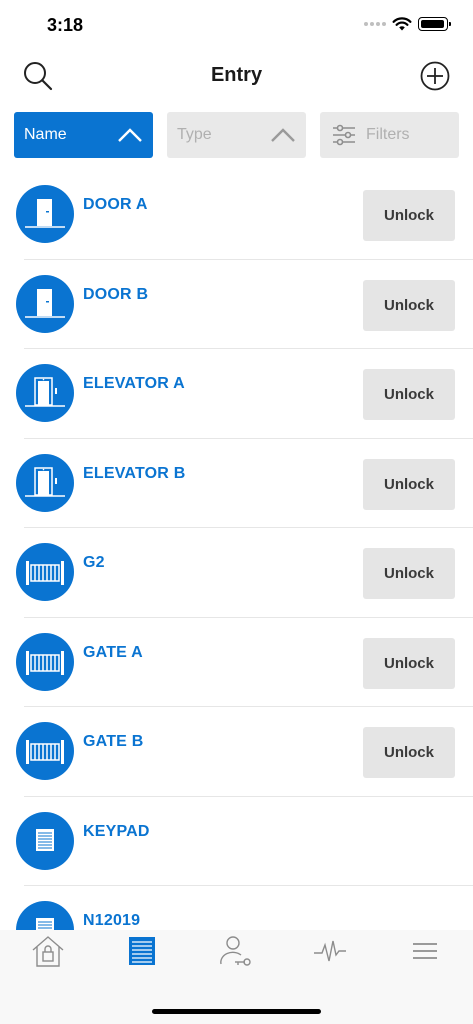  I want to click on entry-name: ELEVATOR A, so click(134, 383).